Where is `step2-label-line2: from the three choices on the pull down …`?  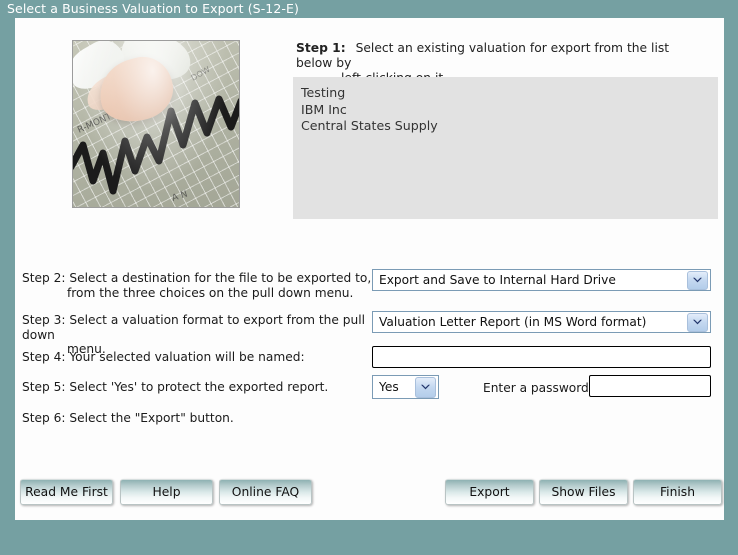
step2-label-line2: from the three choices on the pull down … is located at coordinates (210, 292).